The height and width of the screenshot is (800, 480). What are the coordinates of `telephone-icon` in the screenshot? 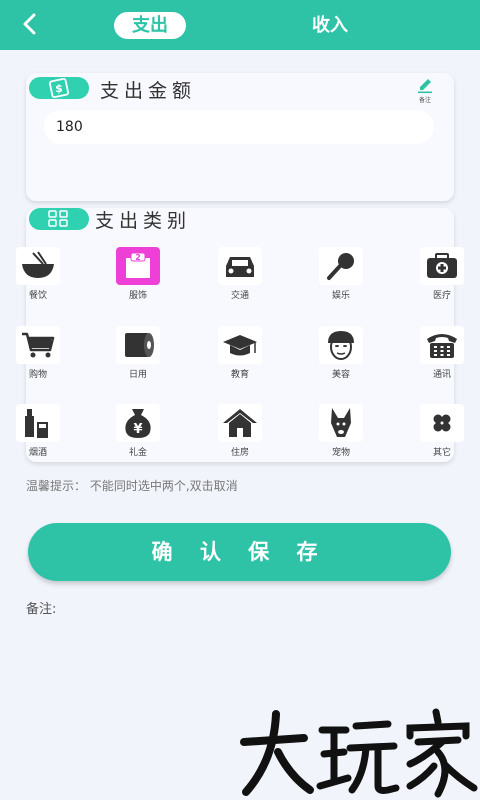 It's located at (442, 345).